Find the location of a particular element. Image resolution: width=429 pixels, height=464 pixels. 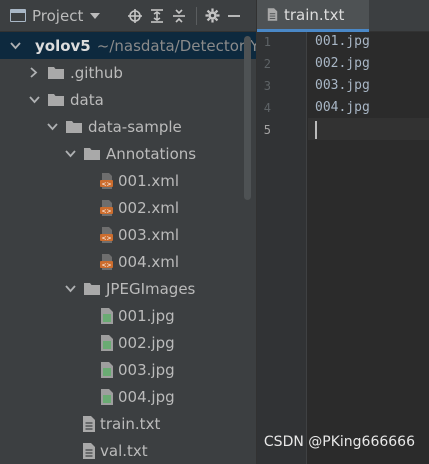

tree-item-jpg-file: 002.jpg is located at coordinates (128, 342).